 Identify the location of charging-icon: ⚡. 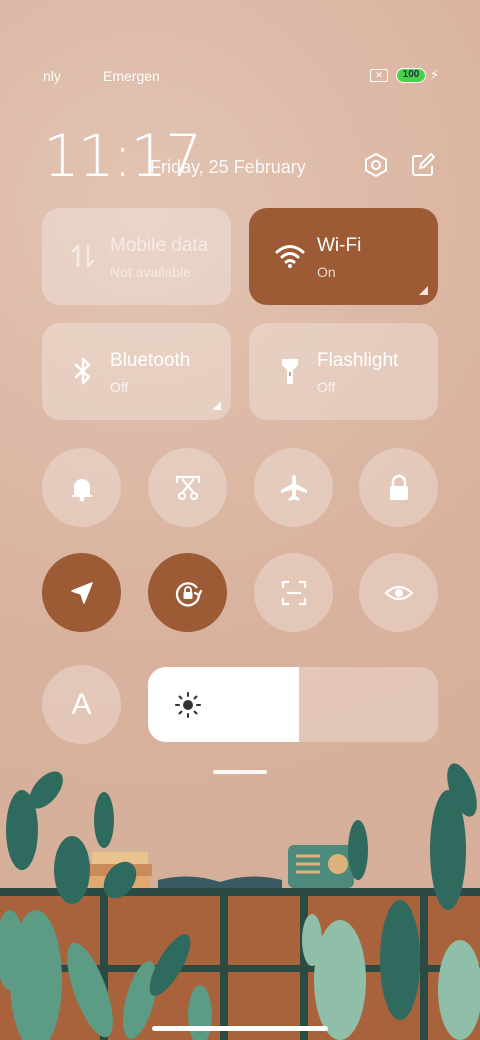
(435, 74).